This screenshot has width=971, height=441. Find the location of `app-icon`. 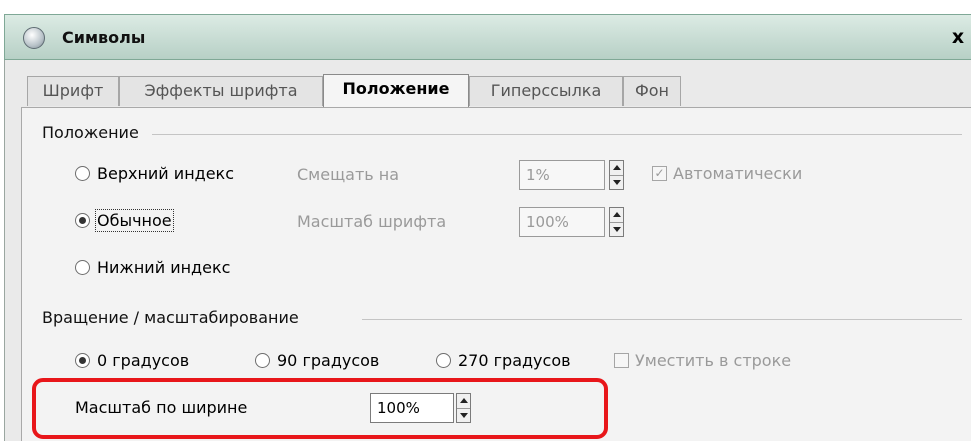

app-icon is located at coordinates (34, 38).